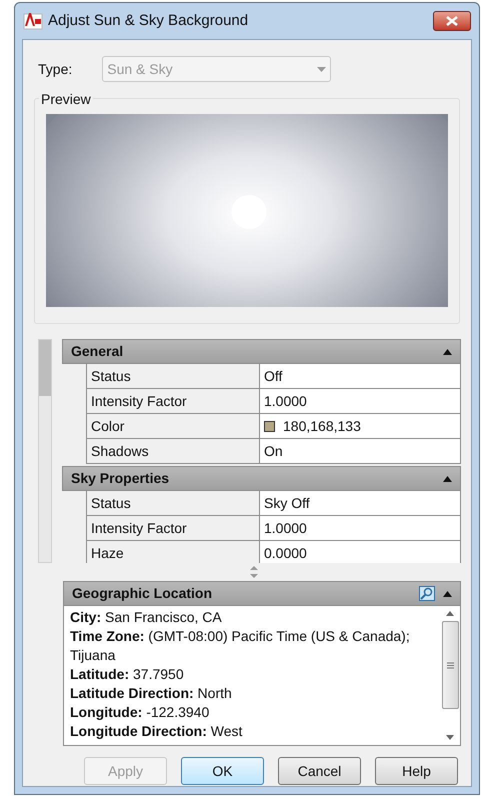 The width and height of the screenshot is (485, 799). I want to click on scroll-down-icon, so click(450, 737).